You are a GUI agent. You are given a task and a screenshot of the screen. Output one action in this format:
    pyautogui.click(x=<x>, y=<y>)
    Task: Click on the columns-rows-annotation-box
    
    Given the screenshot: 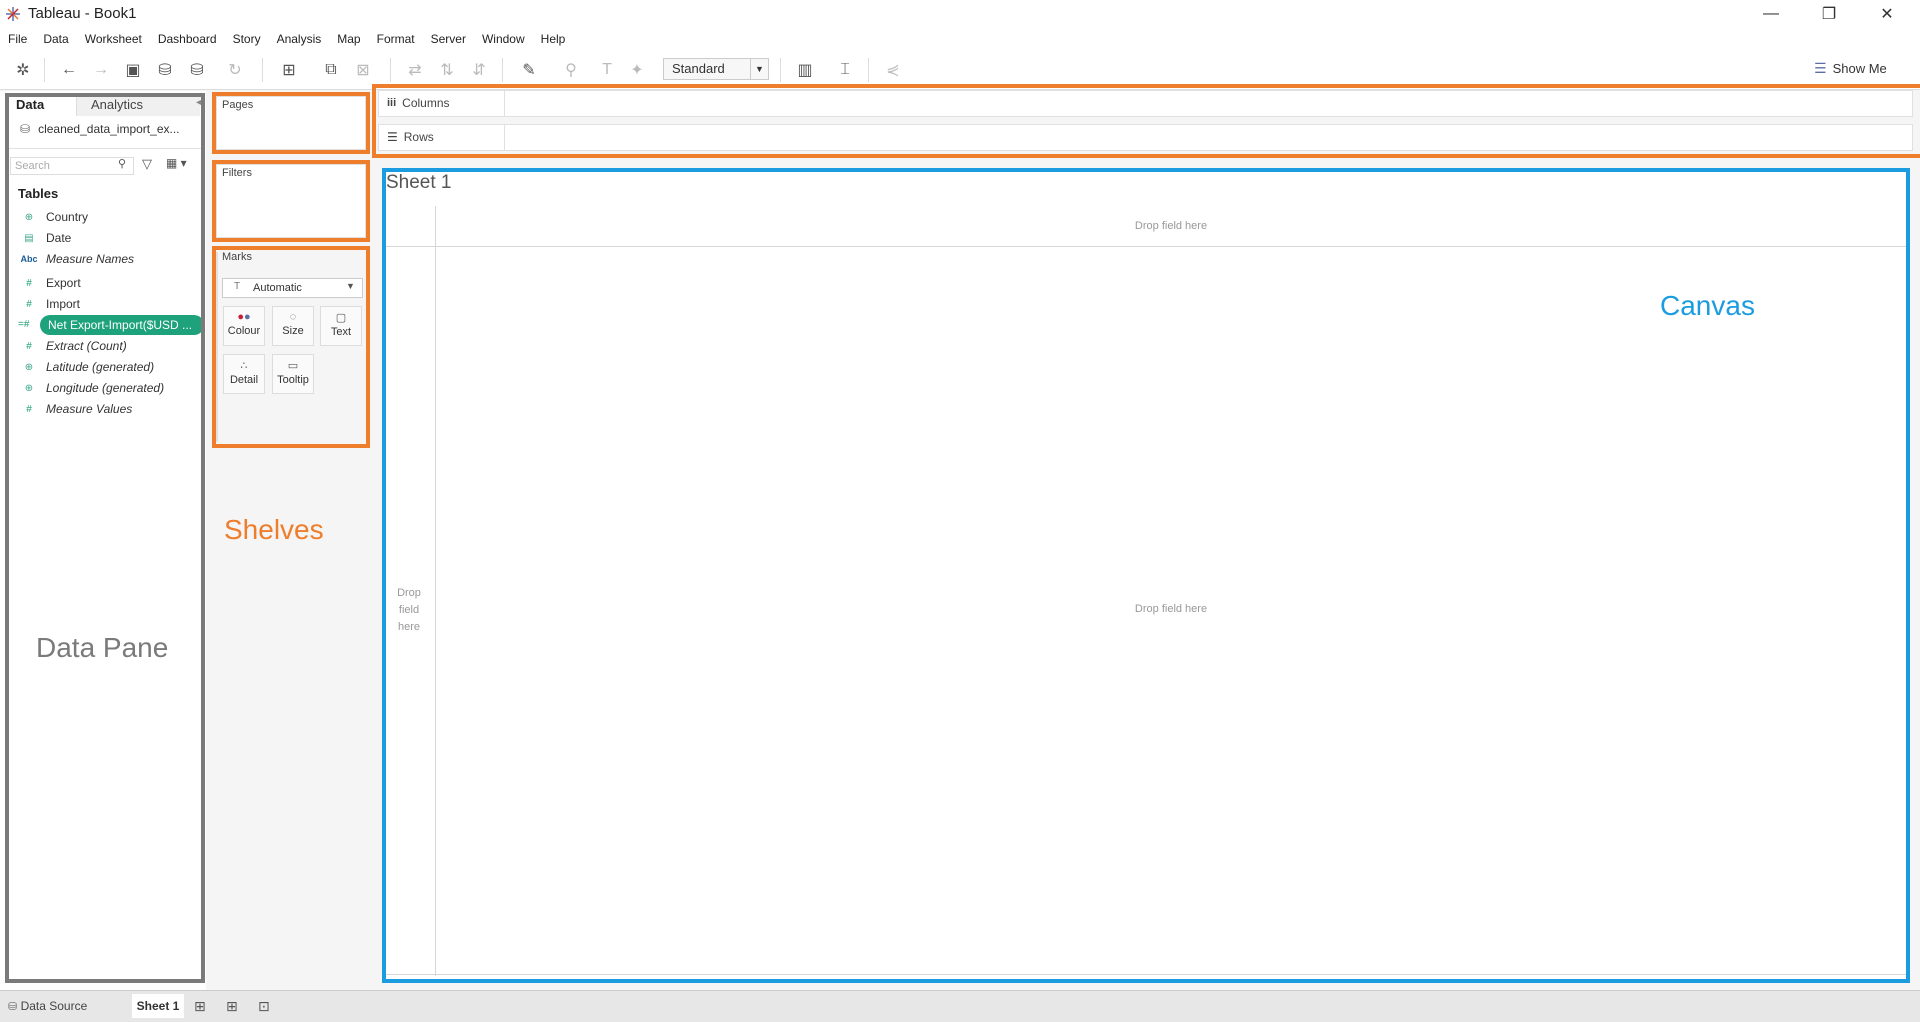 What is the action you would take?
    pyautogui.click(x=1146, y=121)
    